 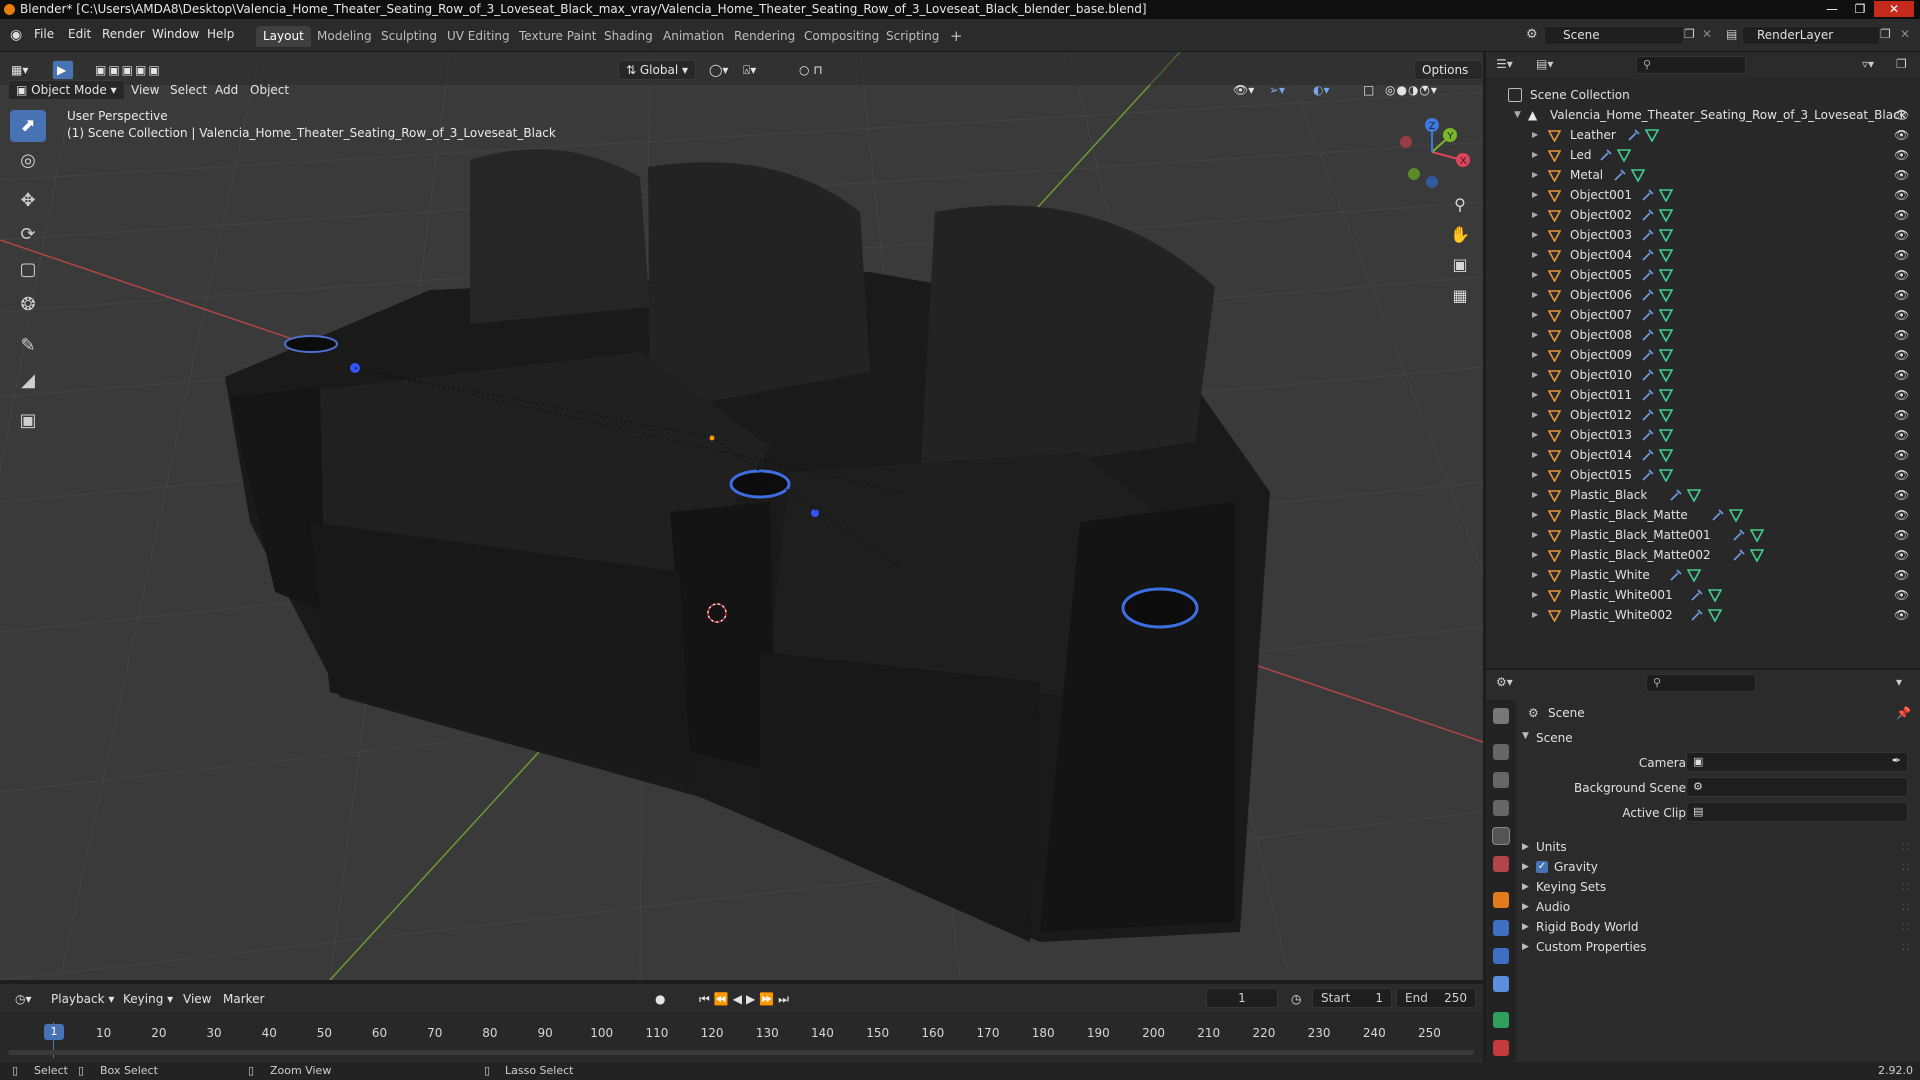 I want to click on tab-scripting: Scripting, so click(x=912, y=36).